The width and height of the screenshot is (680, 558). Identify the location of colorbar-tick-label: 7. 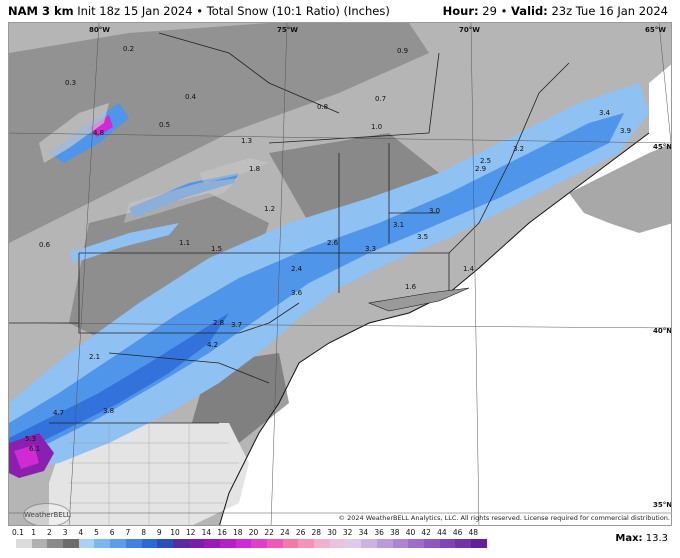
(128, 532).